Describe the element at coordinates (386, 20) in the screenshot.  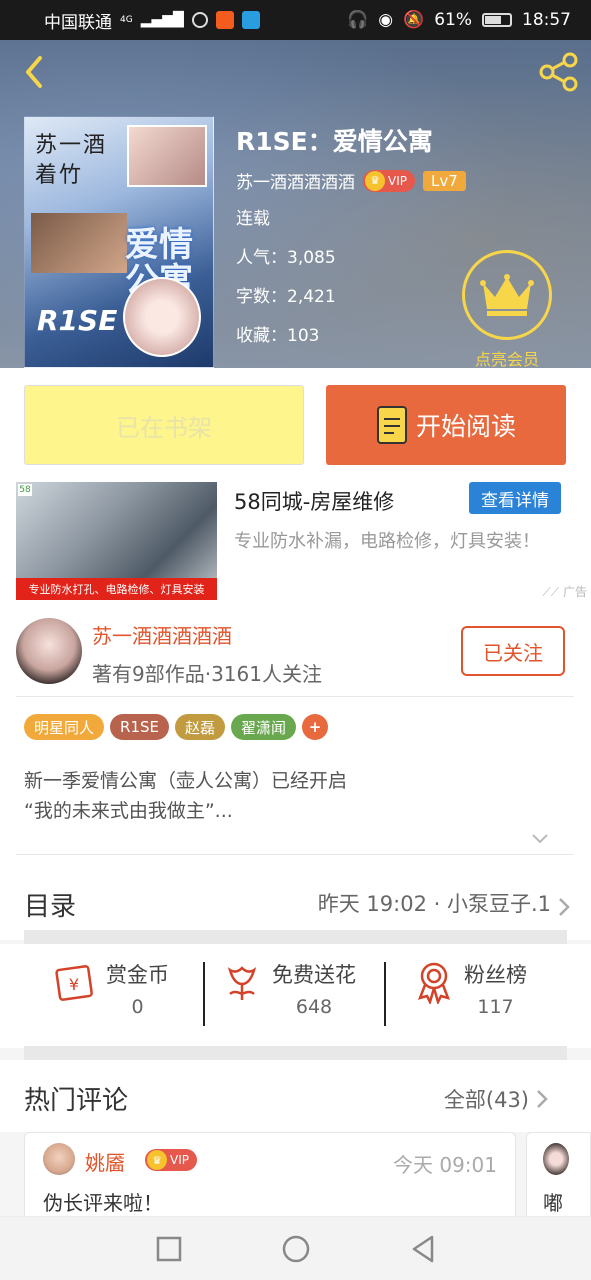
I see `eye-icon: ◉` at that location.